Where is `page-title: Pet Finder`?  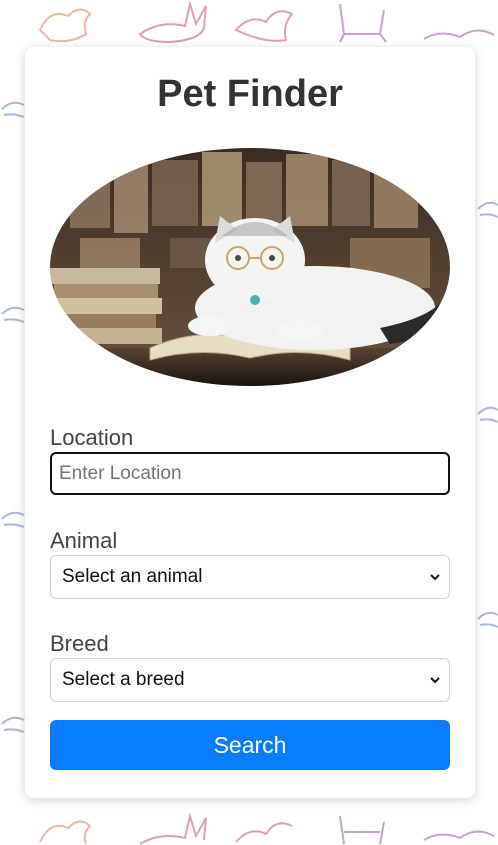
page-title: Pet Finder is located at coordinates (250, 94).